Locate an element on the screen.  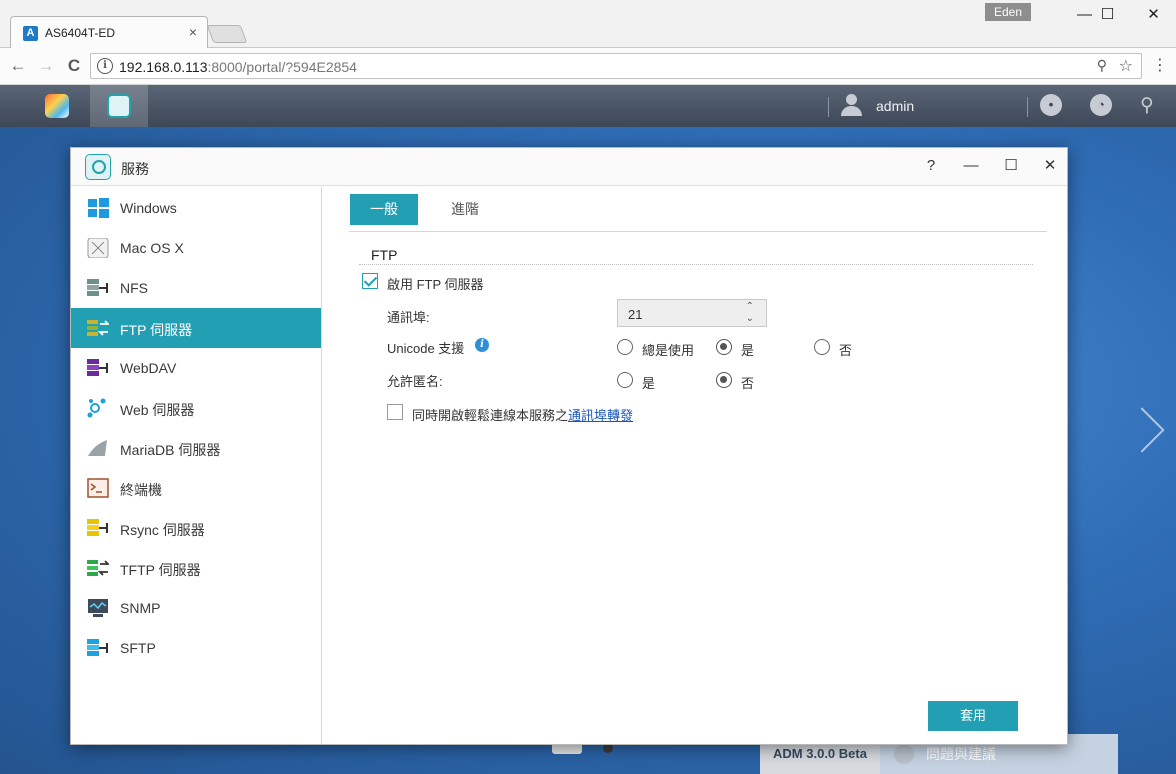
user-icon is located at coordinates (851, 105).